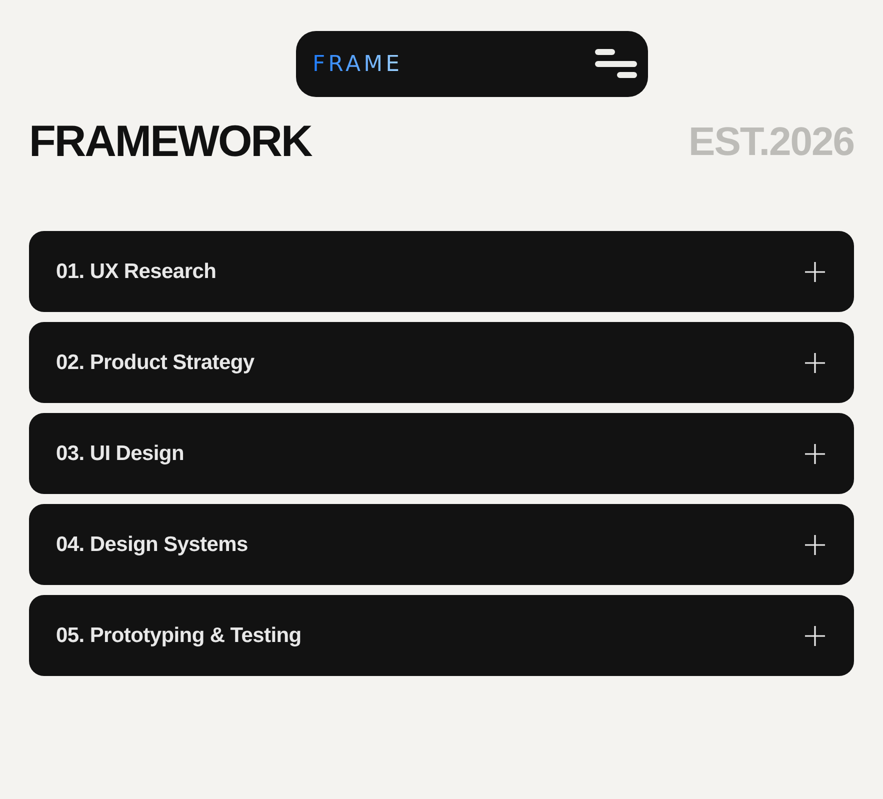 The image size is (883, 799). Describe the element at coordinates (170, 142) in the screenshot. I see `page-title: FRAMEWORK` at that location.